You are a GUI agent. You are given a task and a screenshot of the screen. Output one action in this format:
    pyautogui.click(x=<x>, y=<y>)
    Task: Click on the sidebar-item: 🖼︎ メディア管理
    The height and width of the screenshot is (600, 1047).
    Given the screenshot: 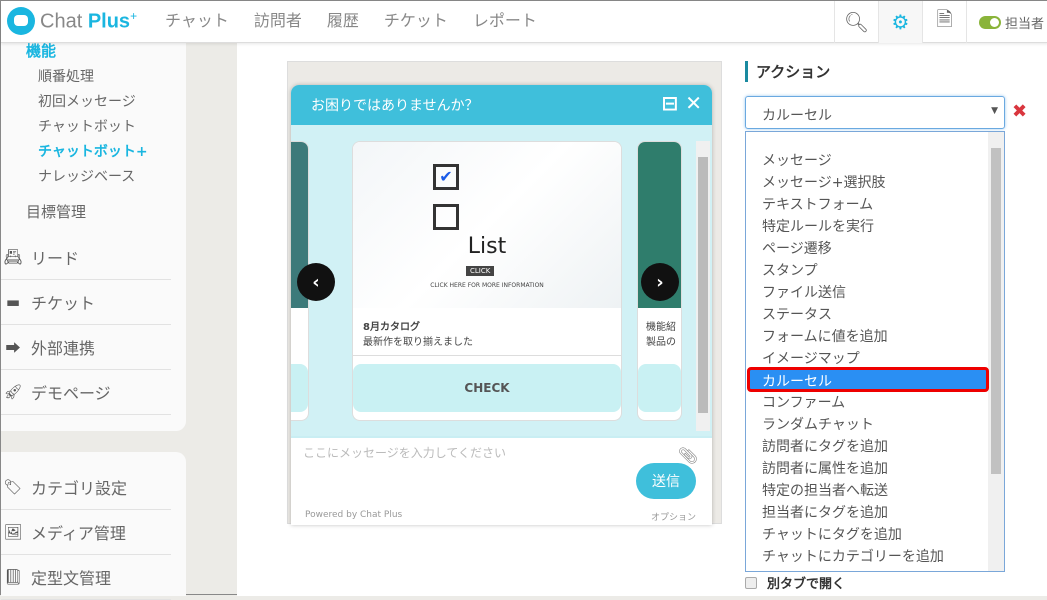 What is the action you would take?
    pyautogui.click(x=86, y=532)
    